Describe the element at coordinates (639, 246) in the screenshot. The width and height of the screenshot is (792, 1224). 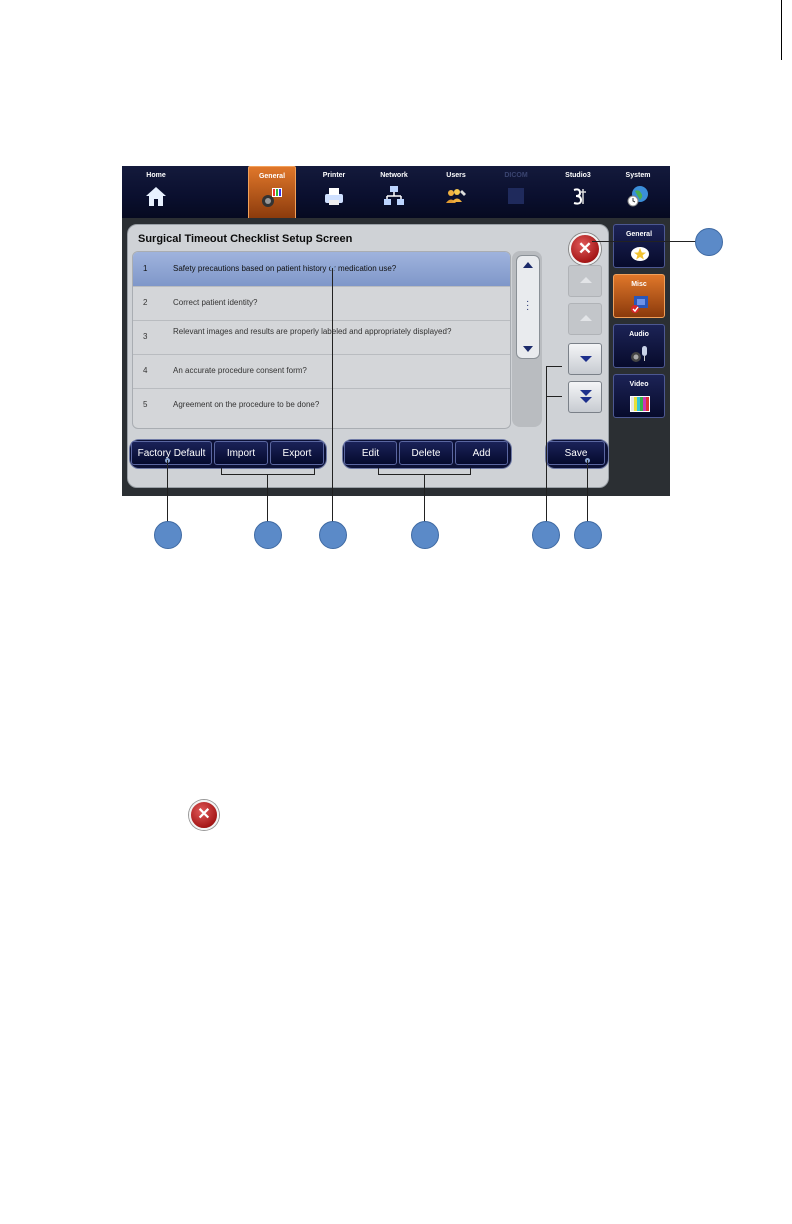
I see `tab-general: General` at that location.